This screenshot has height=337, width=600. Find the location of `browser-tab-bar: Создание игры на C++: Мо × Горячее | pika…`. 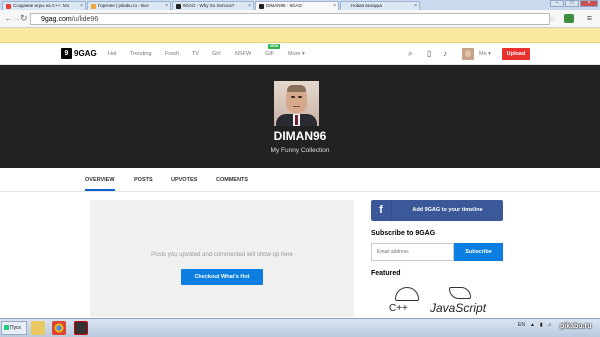

browser-tab-bar: Создание игры на C++: Мо × Горячее | pika… is located at coordinates (300, 5).